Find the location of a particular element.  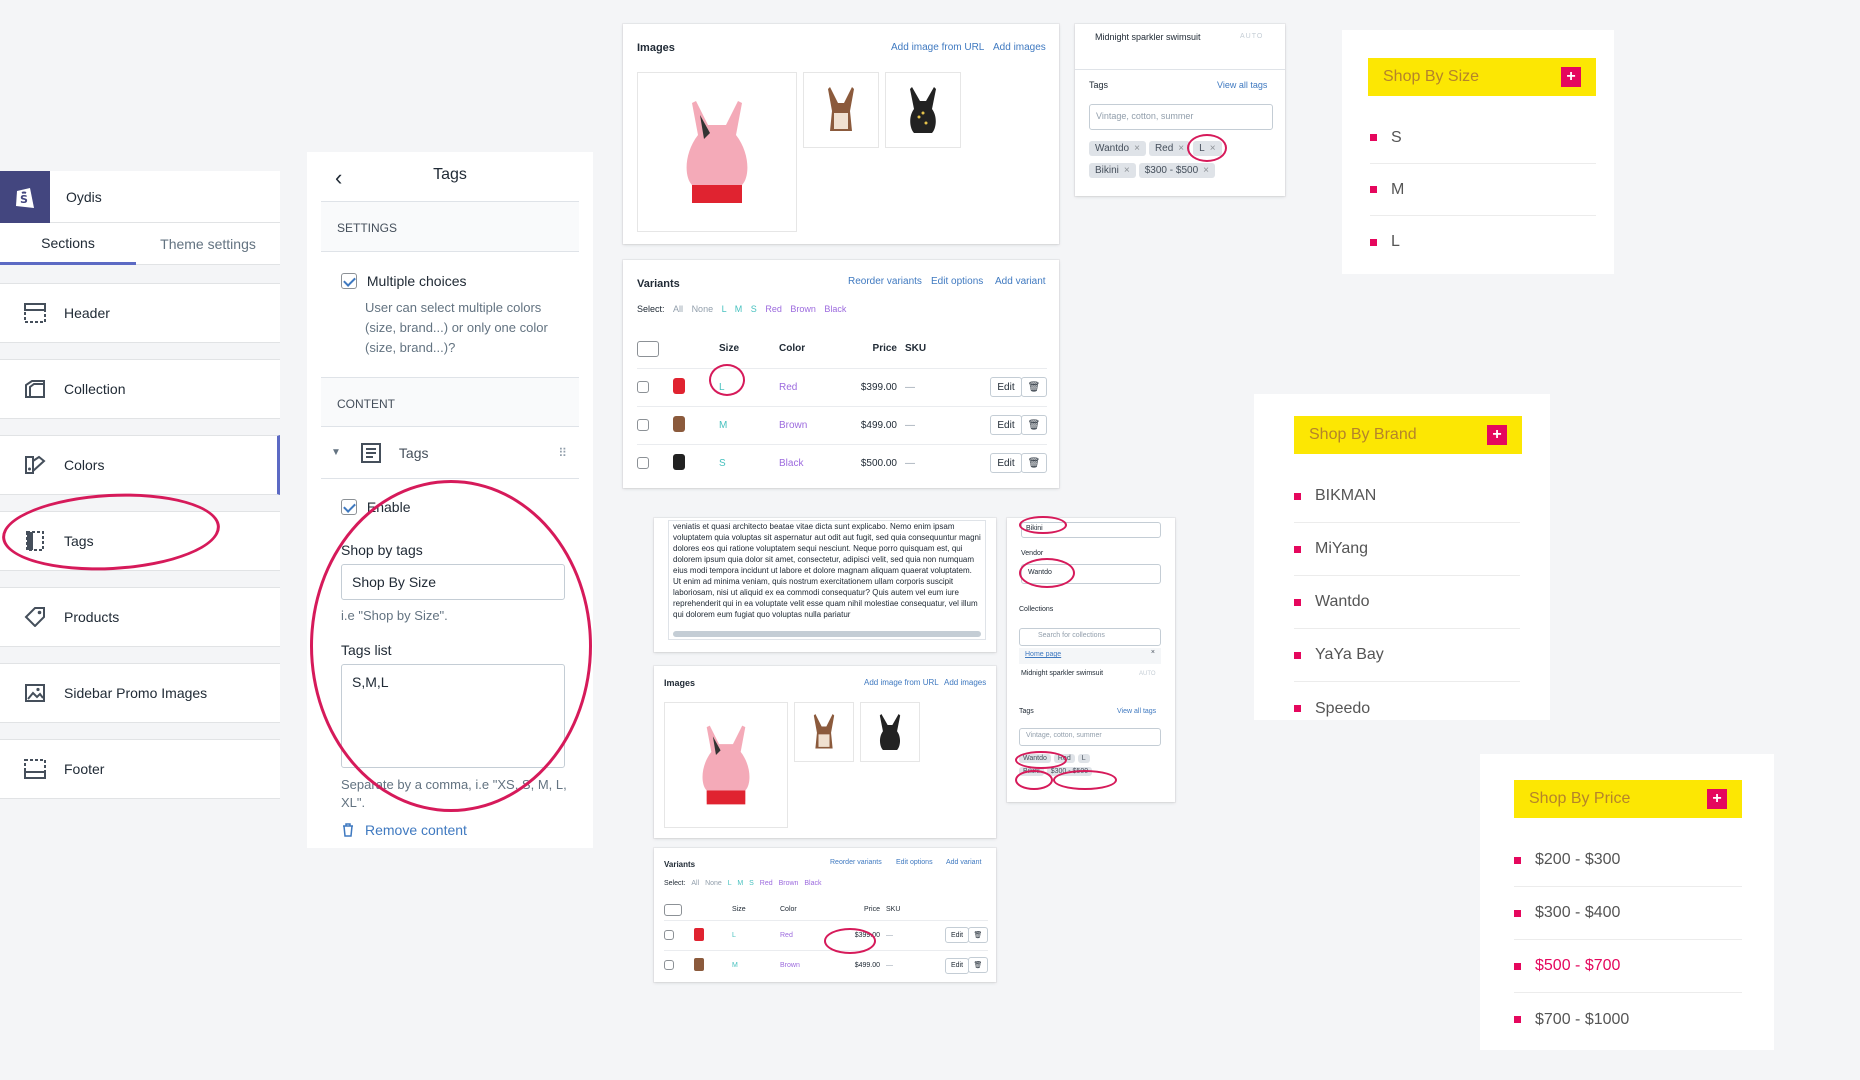

shopify-logo-icon: S is located at coordinates (25, 196).